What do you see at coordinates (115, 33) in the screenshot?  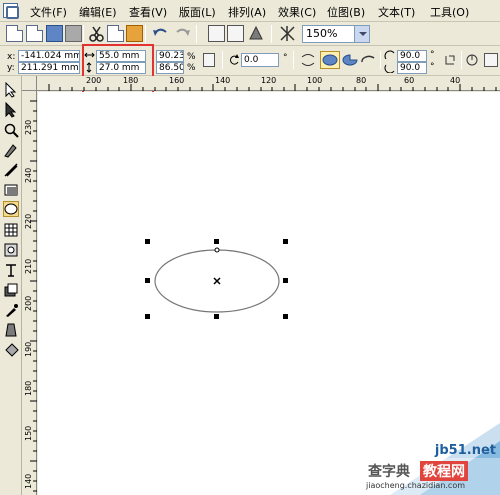 I see `copy-icon` at bounding box center [115, 33].